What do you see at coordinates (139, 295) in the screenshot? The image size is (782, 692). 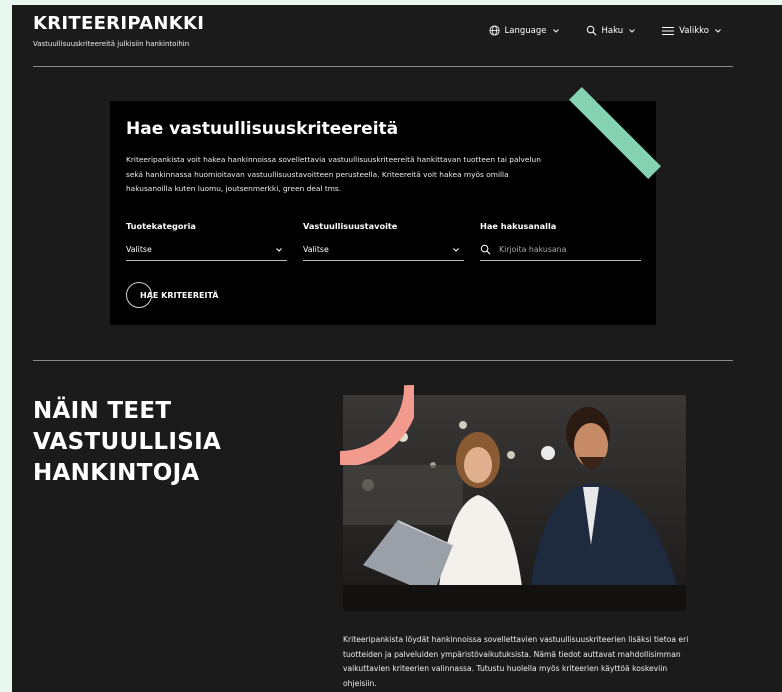 I see `button-circle-decoration` at bounding box center [139, 295].